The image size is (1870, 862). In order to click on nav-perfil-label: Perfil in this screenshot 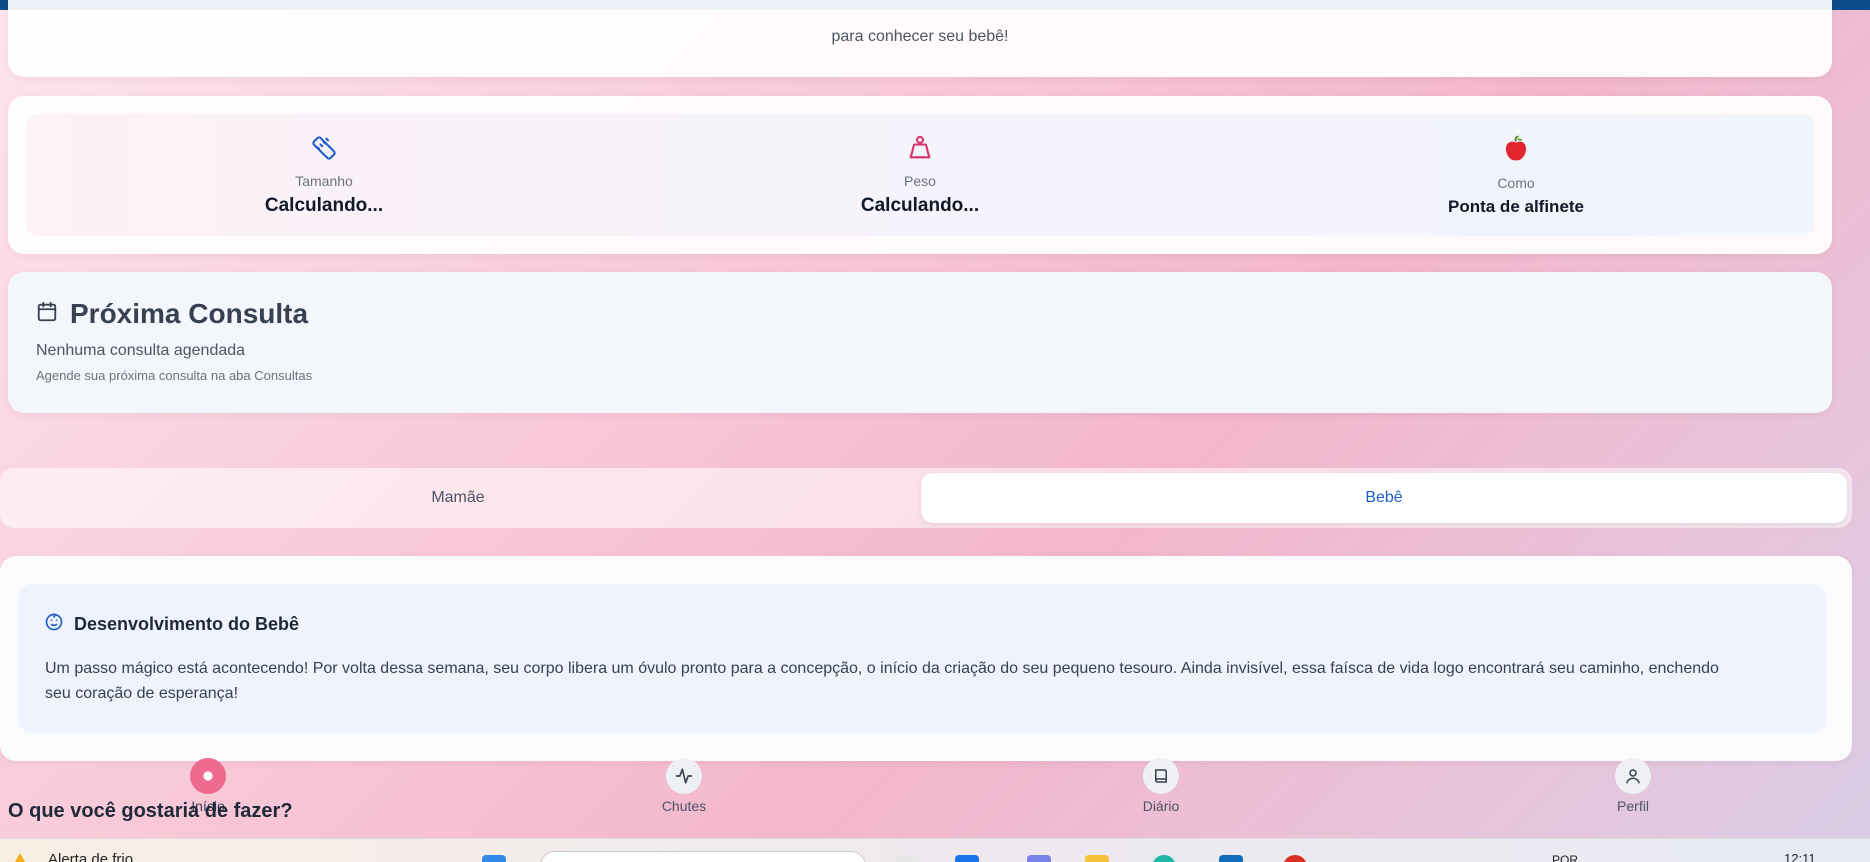, I will do `click(1633, 806)`.